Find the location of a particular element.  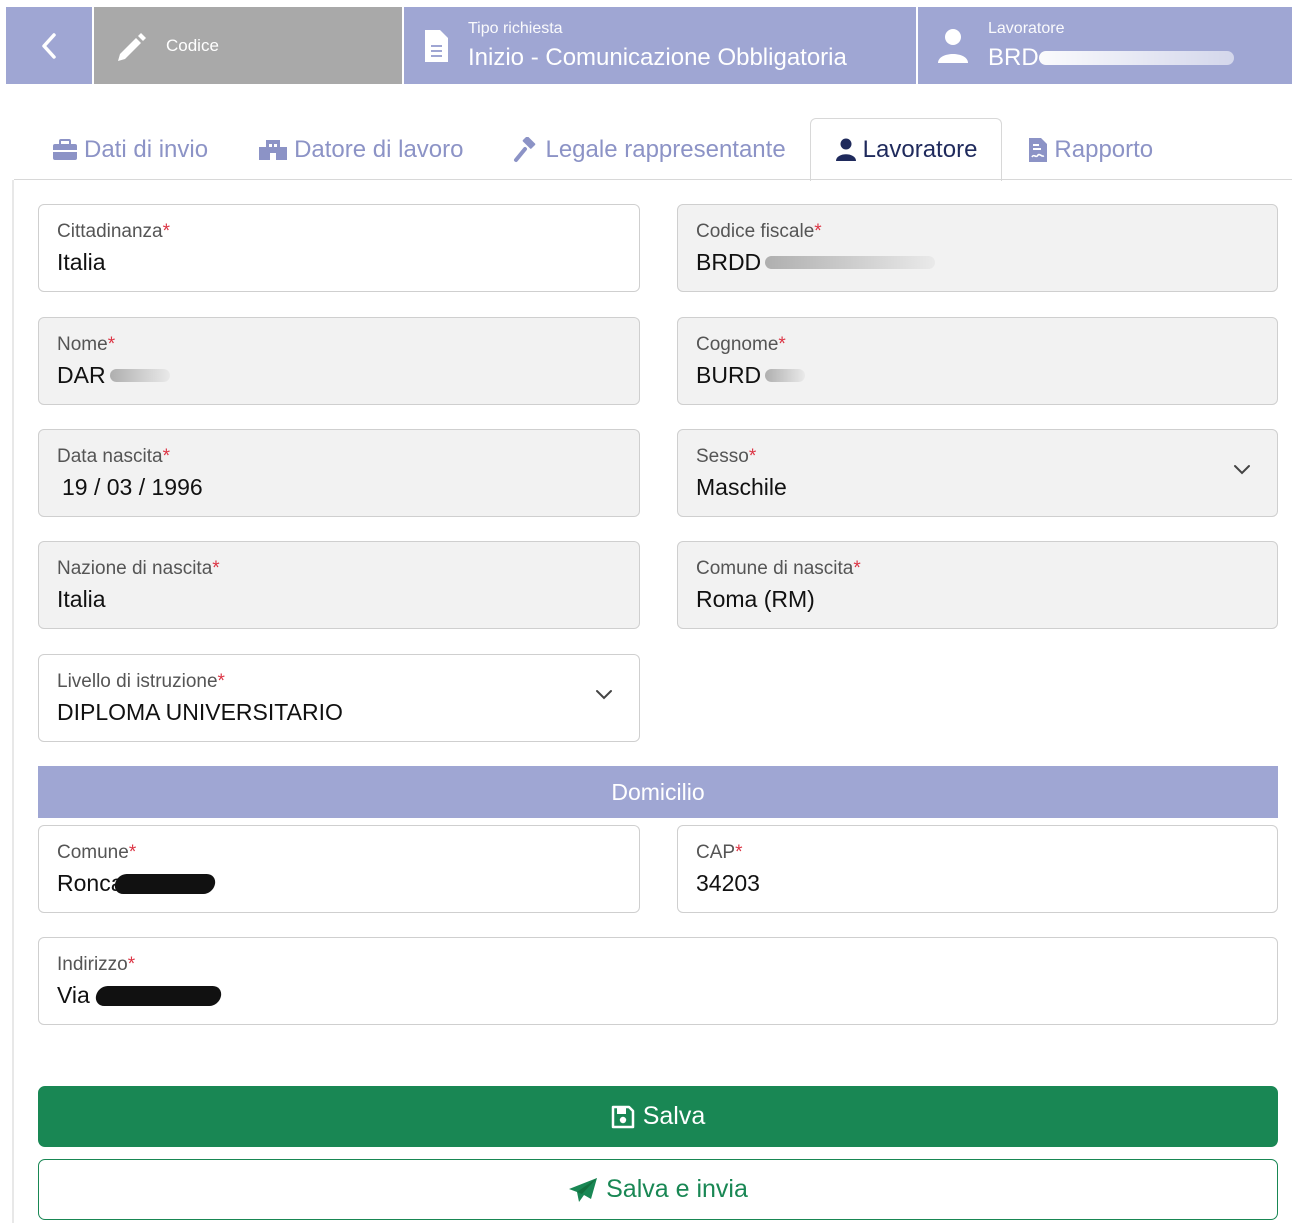

nome-value: DAR is located at coordinates (81, 375).